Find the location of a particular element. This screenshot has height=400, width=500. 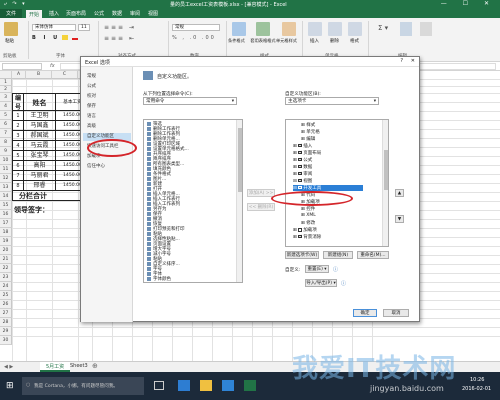

tab-review: 审阅 is located at coordinates (135, 13).